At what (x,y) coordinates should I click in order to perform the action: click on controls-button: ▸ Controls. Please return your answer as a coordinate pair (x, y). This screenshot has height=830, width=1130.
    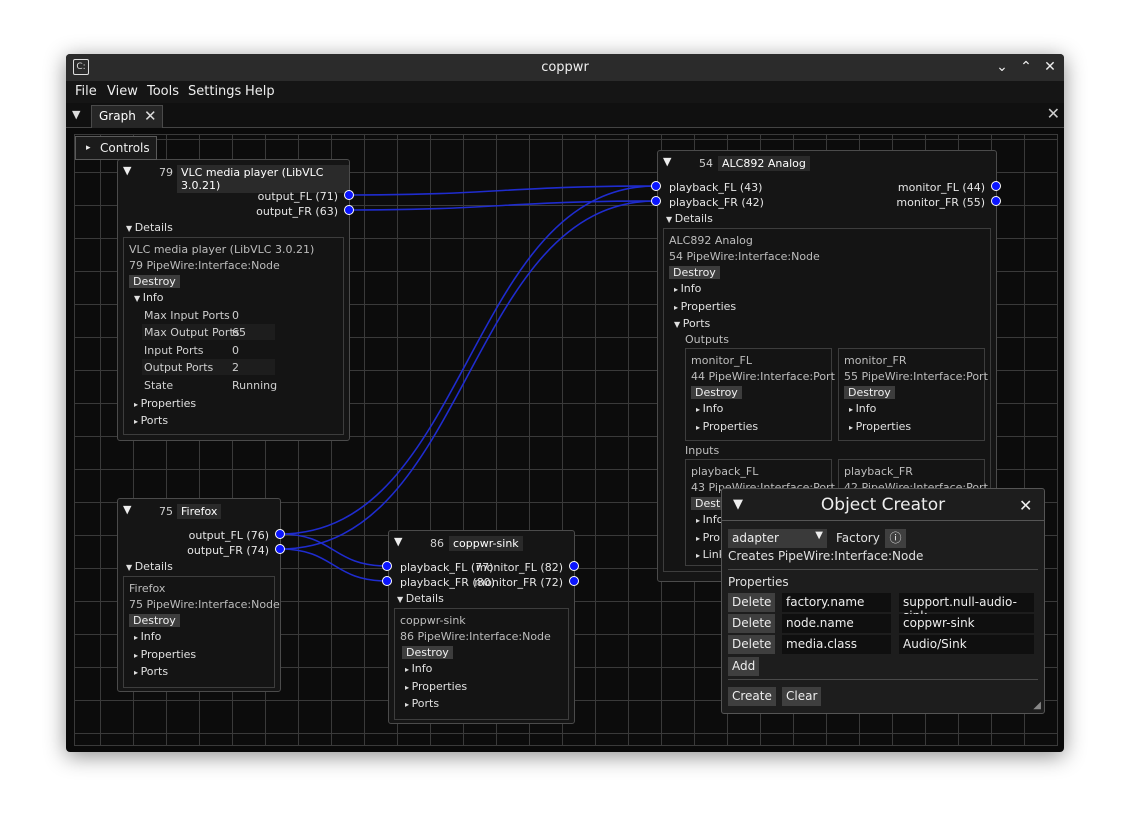
    Looking at the image, I should click on (116, 148).